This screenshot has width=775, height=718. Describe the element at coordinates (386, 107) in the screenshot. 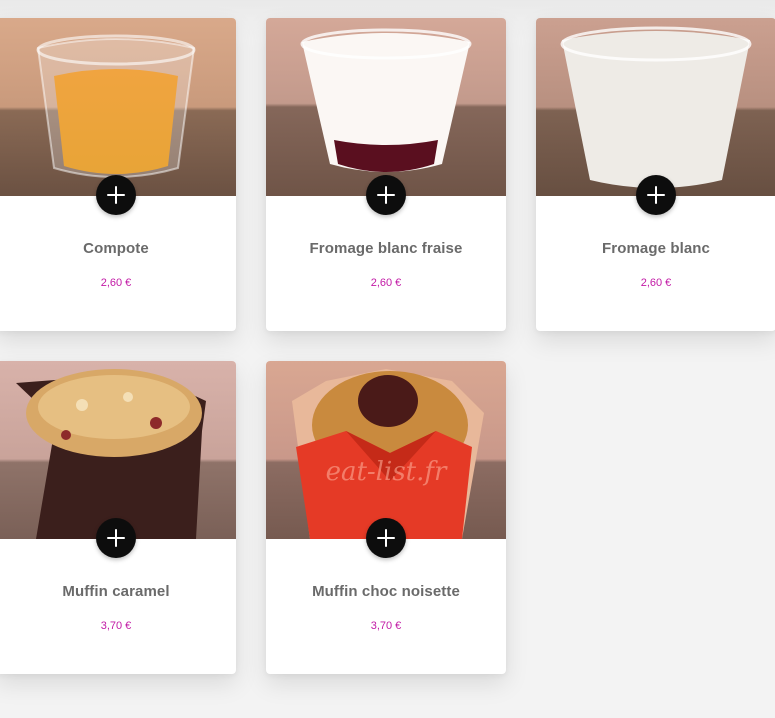

I see `product-image-fromage-blanc-fraise` at that location.